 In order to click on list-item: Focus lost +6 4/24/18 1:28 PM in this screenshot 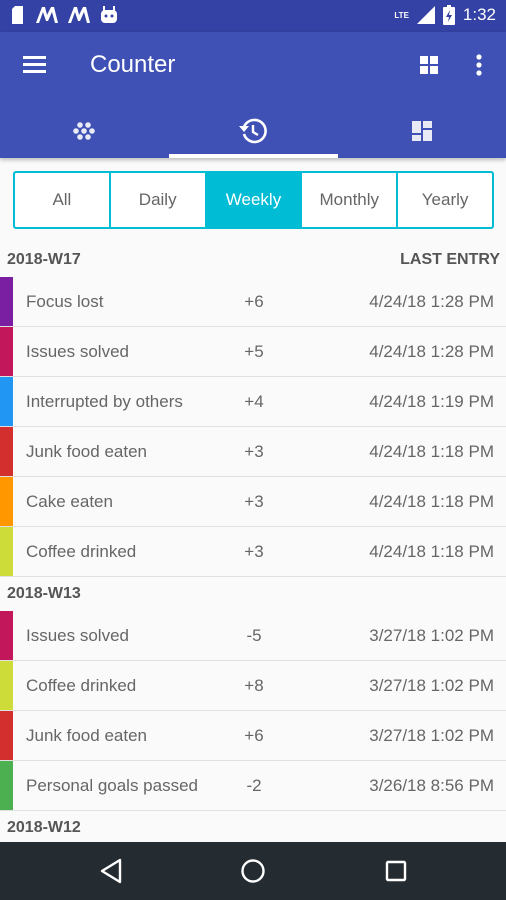, I will do `click(253, 302)`.